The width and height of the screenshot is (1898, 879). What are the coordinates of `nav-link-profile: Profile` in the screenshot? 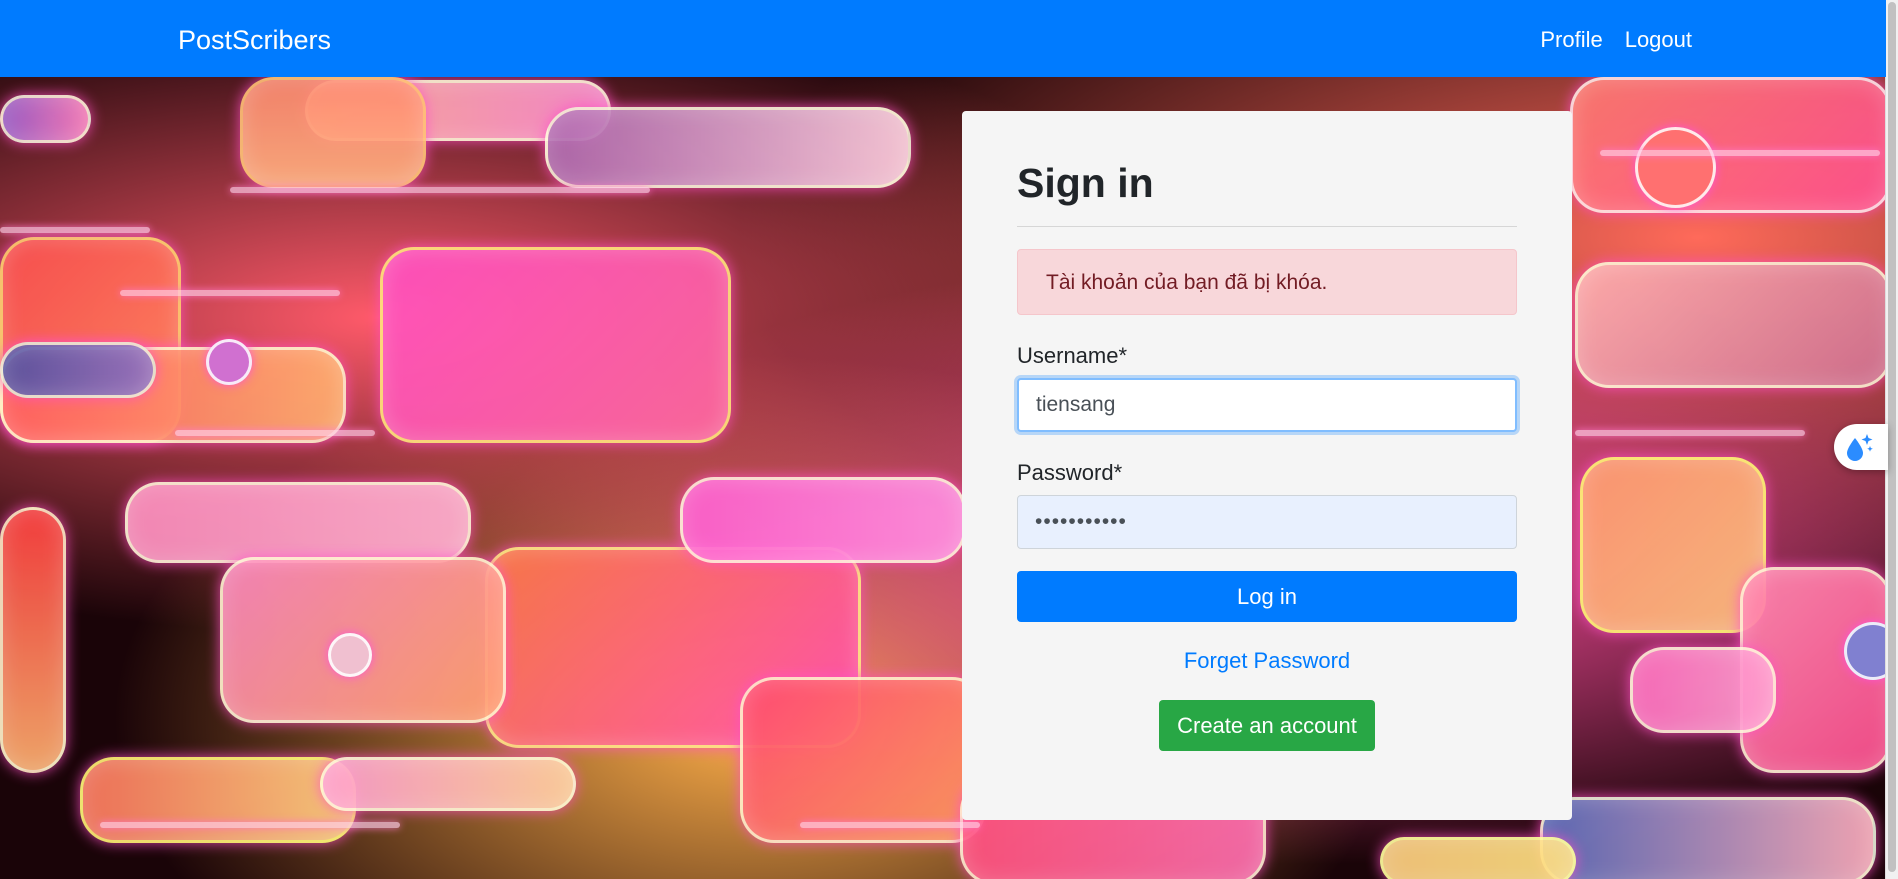 It's located at (1571, 40).